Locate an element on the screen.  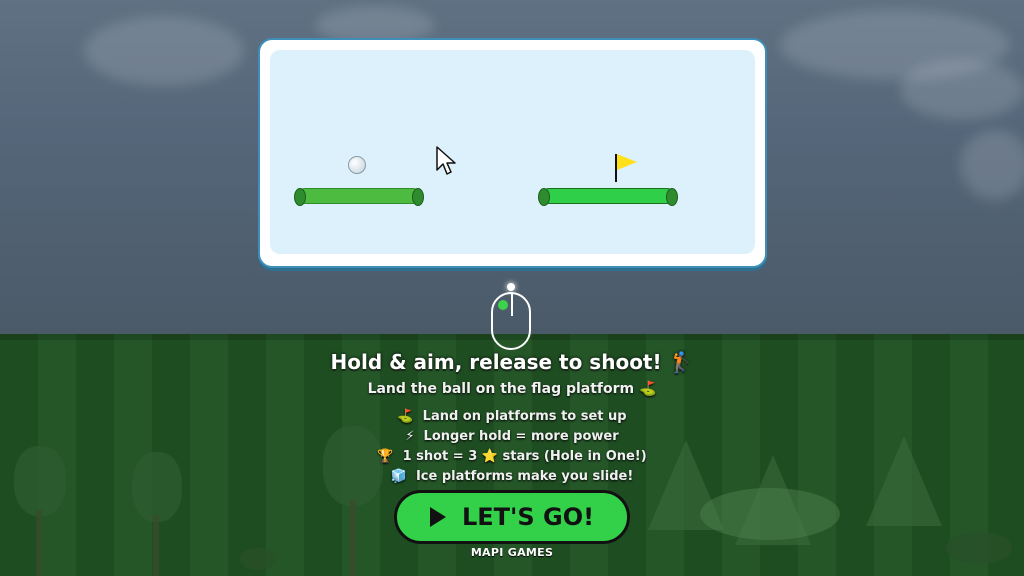
flag-icon: ⛳ is located at coordinates (405, 416).